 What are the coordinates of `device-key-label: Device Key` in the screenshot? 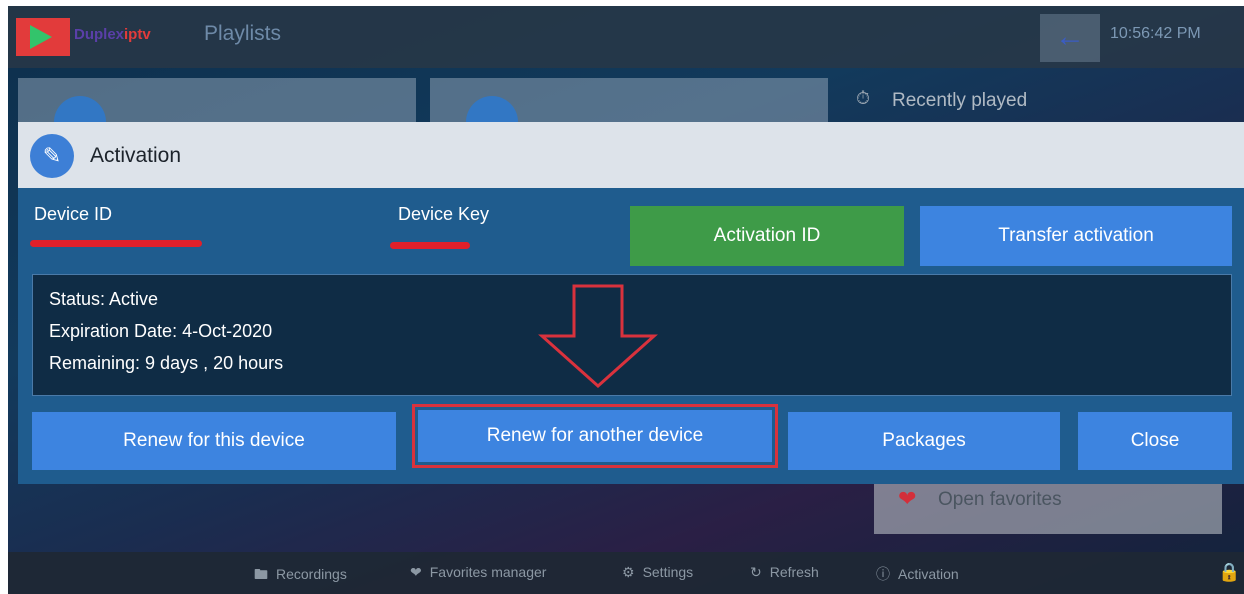 It's located at (444, 214).